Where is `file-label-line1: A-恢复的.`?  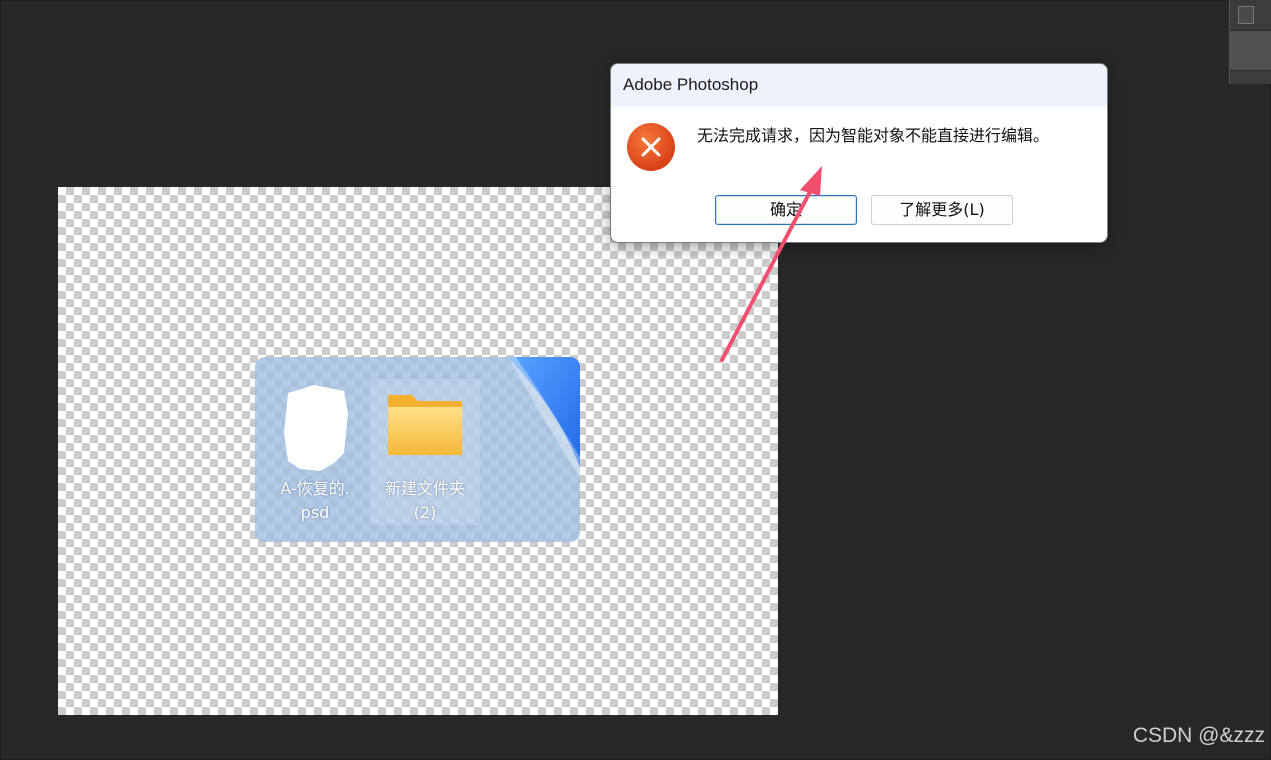 file-label-line1: A-恢复的. is located at coordinates (315, 488).